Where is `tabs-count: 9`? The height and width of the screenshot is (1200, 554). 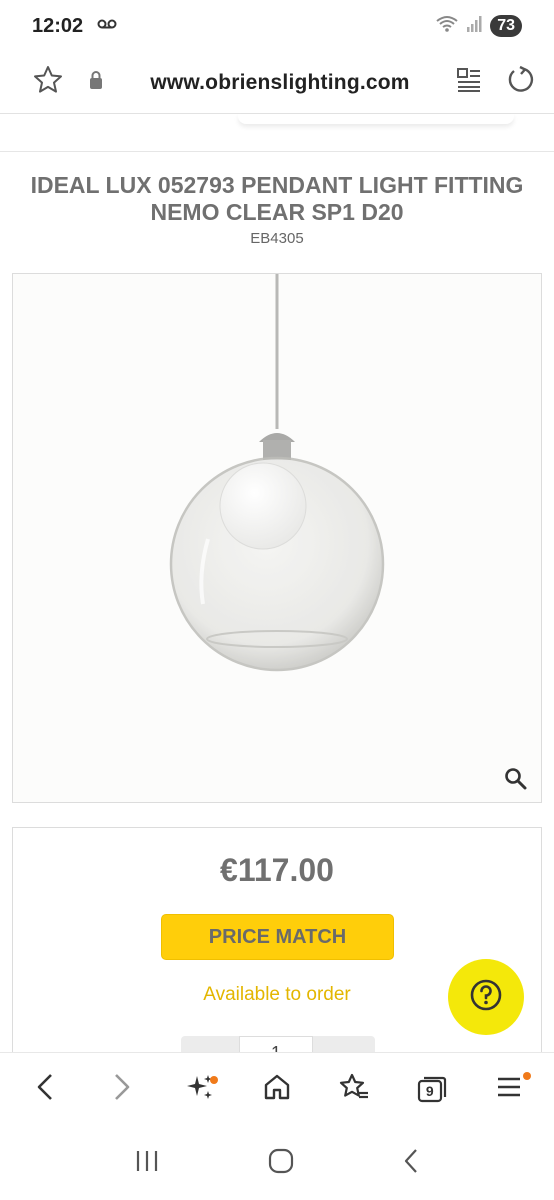 tabs-count: 9 is located at coordinates (429, 1090).